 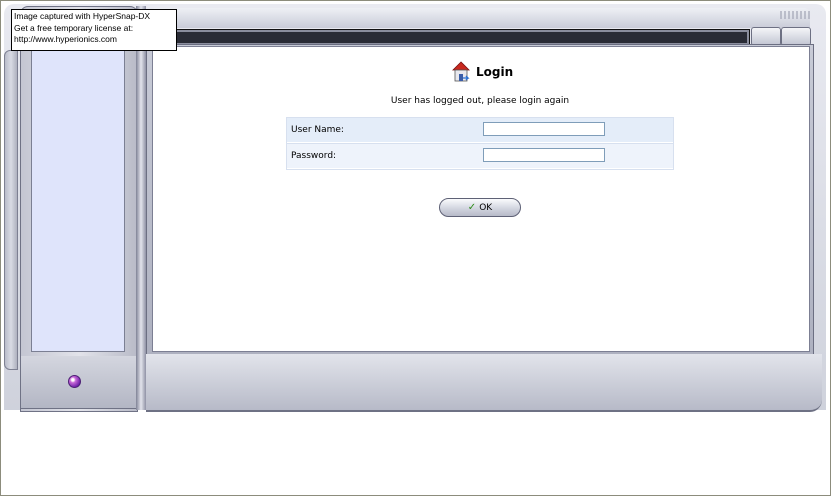 What do you see at coordinates (65, 39) in the screenshot?
I see `watermark-line-3: http://www.hyperionics.com` at bounding box center [65, 39].